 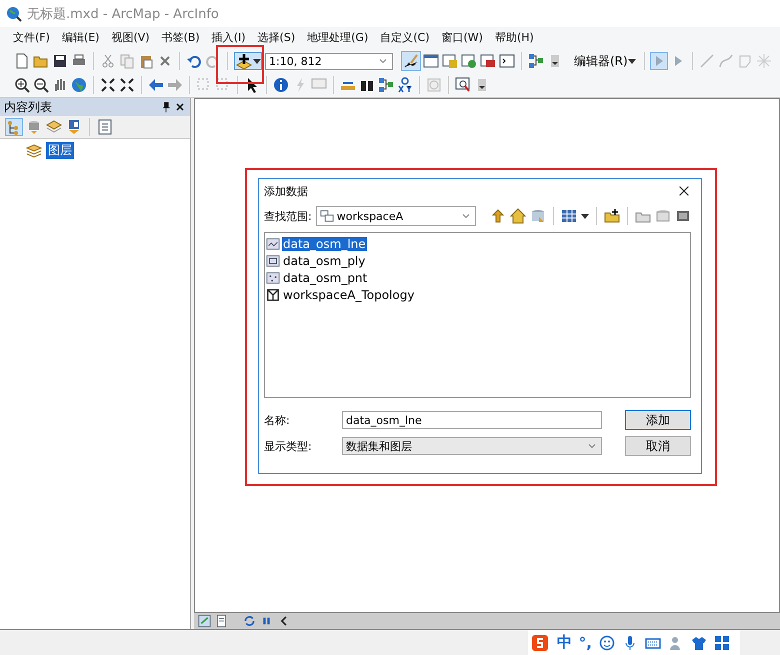 What do you see at coordinates (146, 61) in the screenshot?
I see `paste-icon` at bounding box center [146, 61].